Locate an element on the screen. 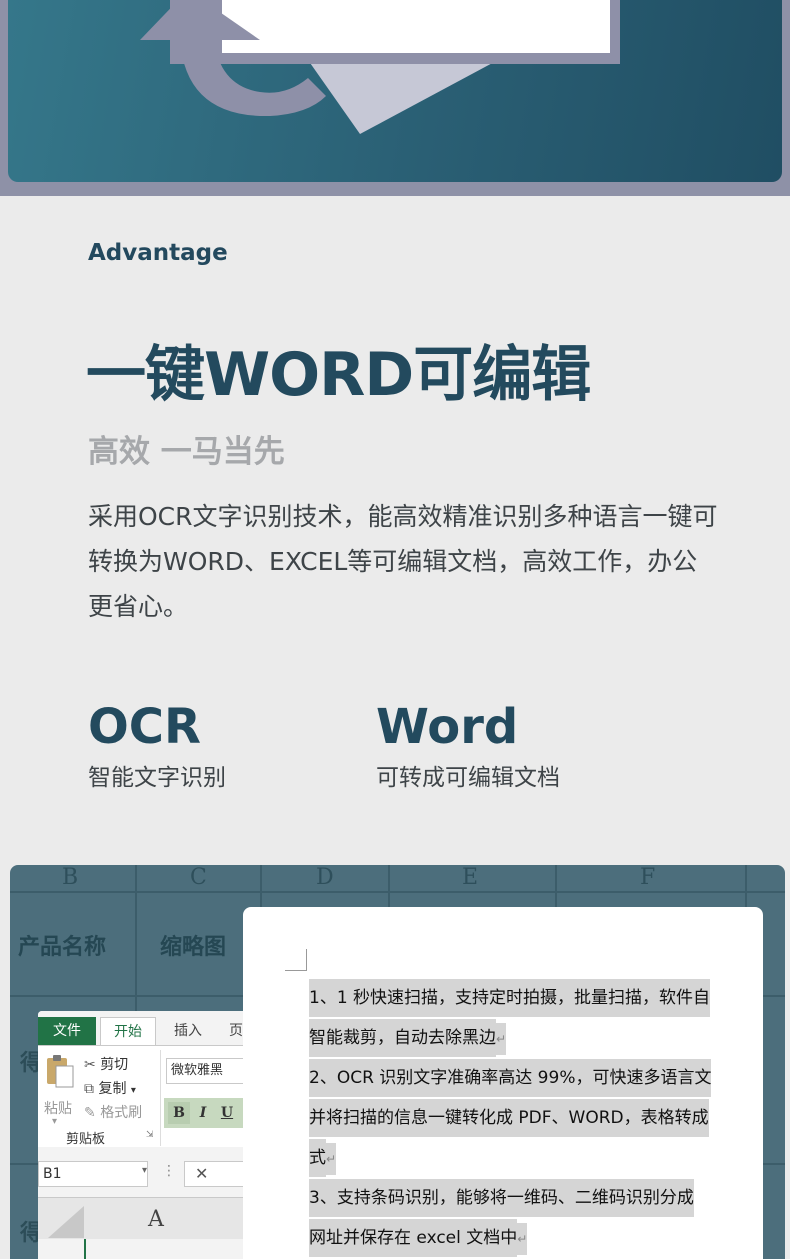 Image resolution: width=790 pixels, height=1259 pixels. font-name-select: 微软雅黑 is located at coordinates (207, 1071).